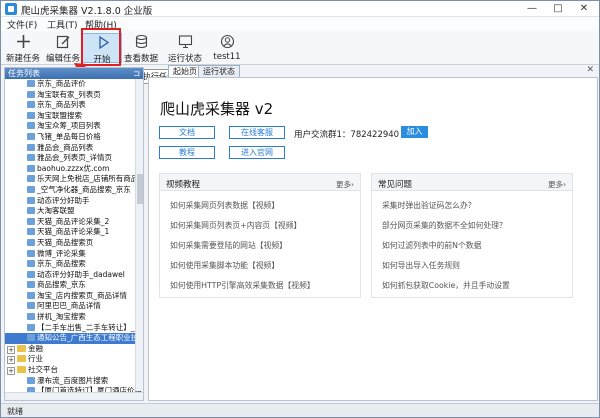 This screenshot has height=418, width=600. I want to click on tree-task-item: 京东_商品搜索, so click(74, 264).